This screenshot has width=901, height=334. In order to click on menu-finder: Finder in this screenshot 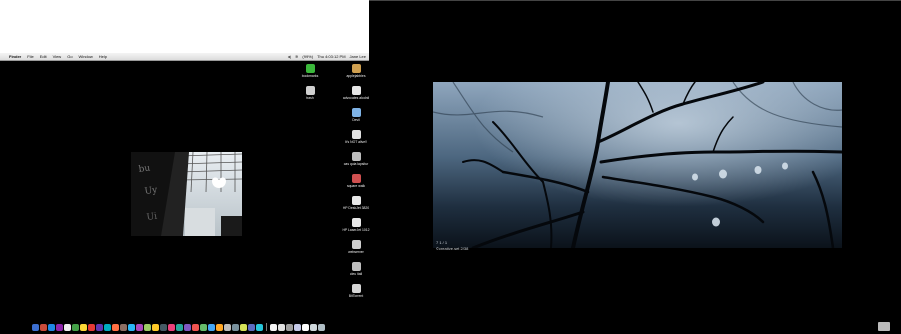, I will do `click(15, 56)`.